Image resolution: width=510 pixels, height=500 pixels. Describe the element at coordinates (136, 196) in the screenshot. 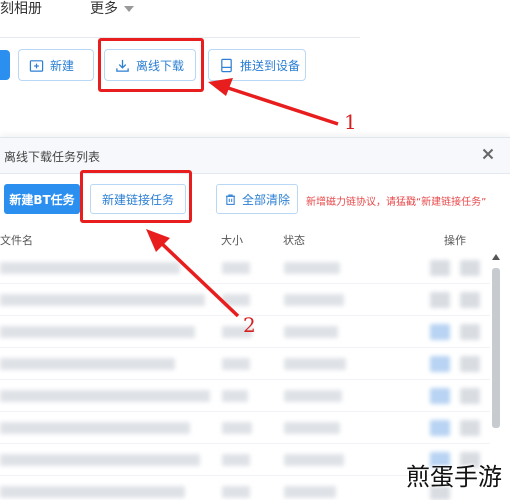

I see `highlight-new-link-task` at that location.